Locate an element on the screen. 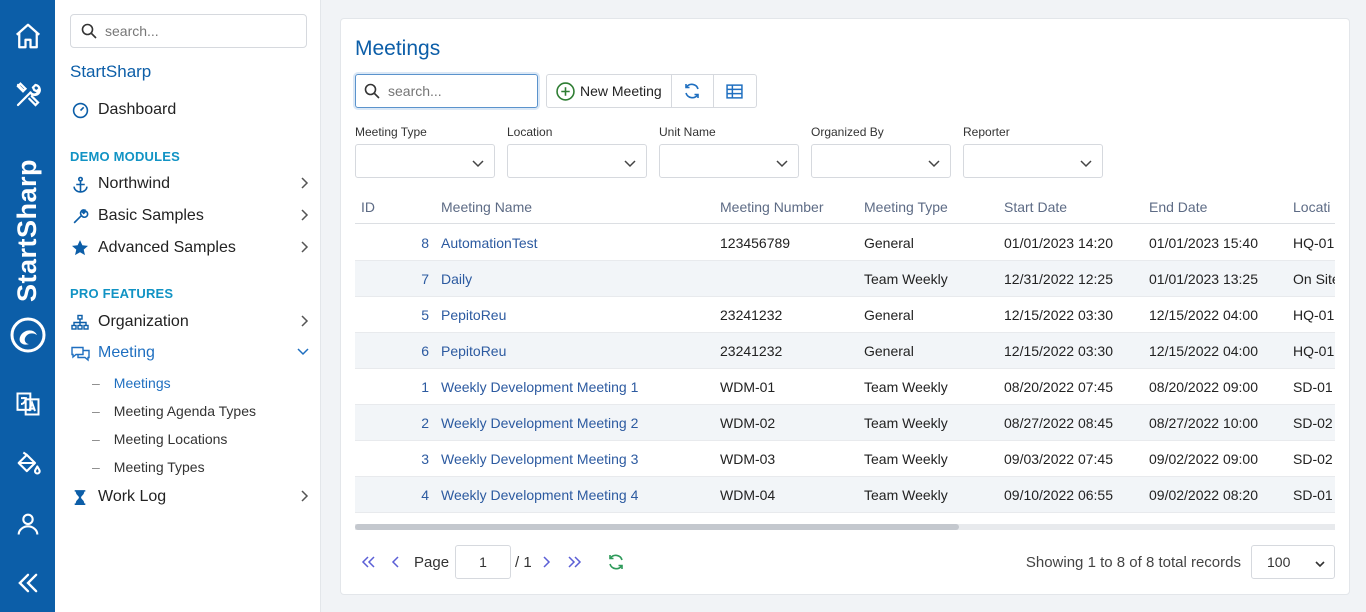 This screenshot has height=612, width=1366. wrench-icon is located at coordinates (80, 216).